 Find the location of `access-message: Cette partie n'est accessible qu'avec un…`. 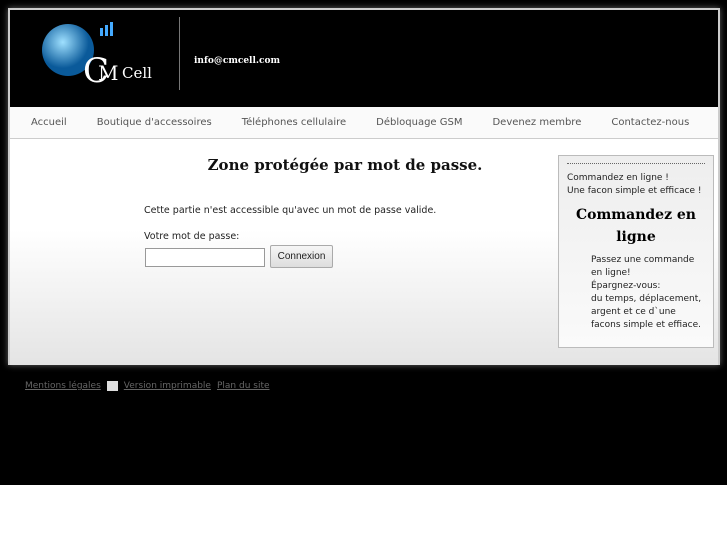

access-message: Cette partie n'est accessible qu'avec un… is located at coordinates (290, 210).